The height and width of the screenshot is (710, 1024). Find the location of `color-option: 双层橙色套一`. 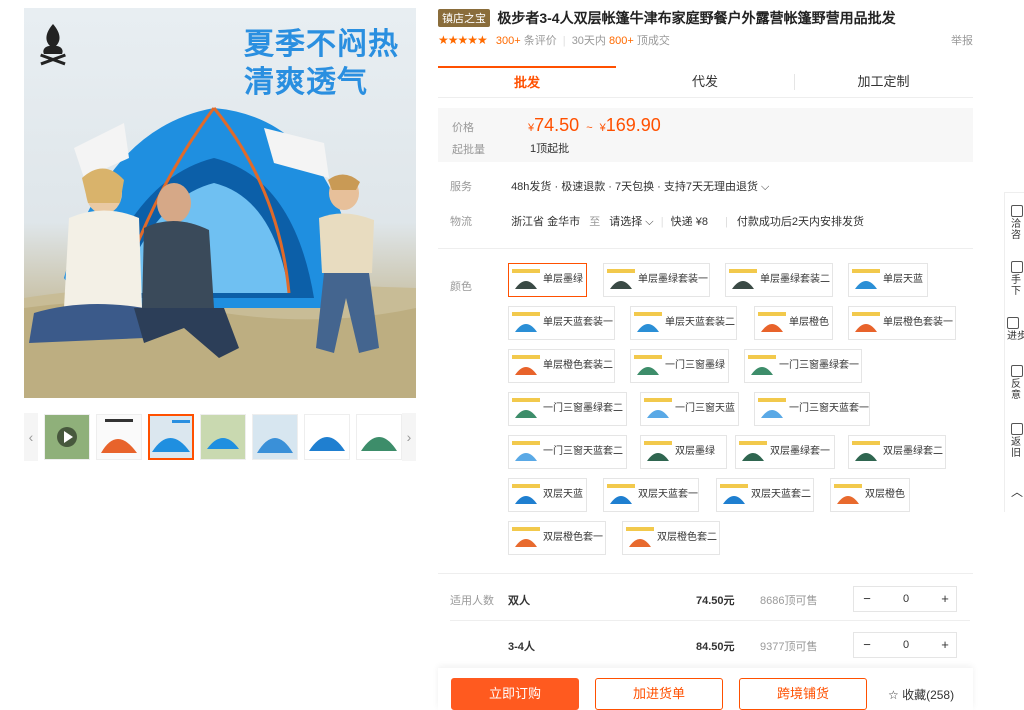

color-option: 双层橙色套一 is located at coordinates (557, 538).